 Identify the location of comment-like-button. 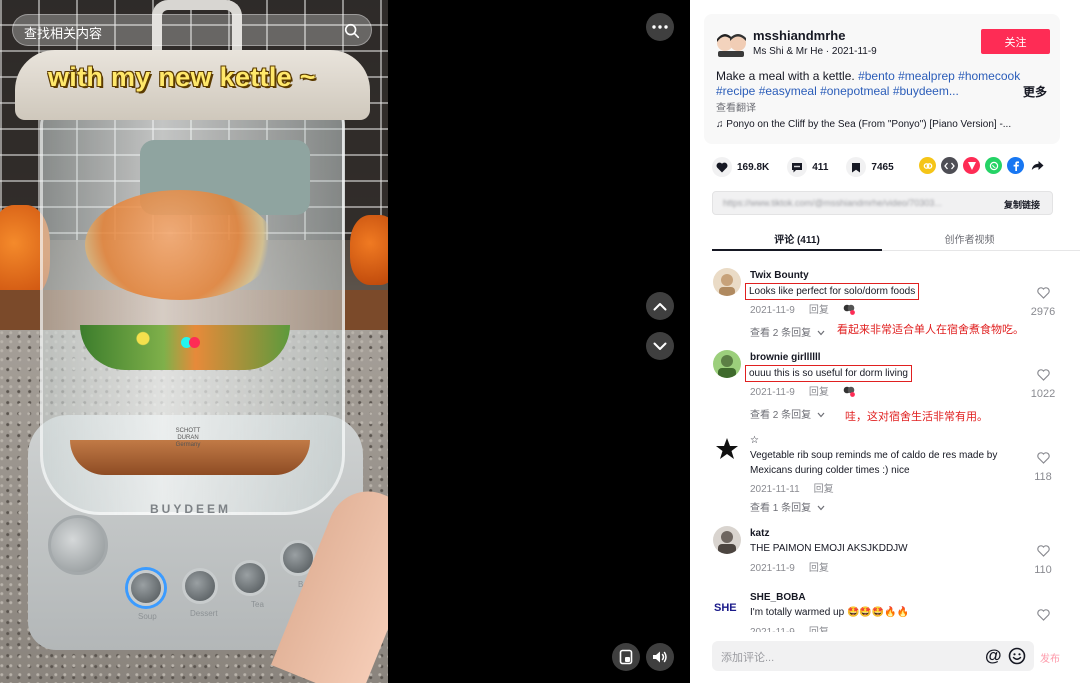
(1043, 617).